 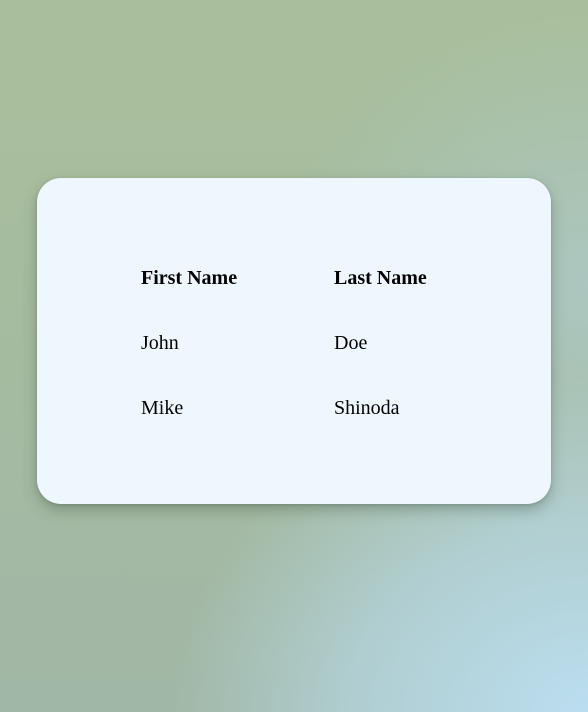 I want to click on table-row: John Doe, so click(x=312, y=343).